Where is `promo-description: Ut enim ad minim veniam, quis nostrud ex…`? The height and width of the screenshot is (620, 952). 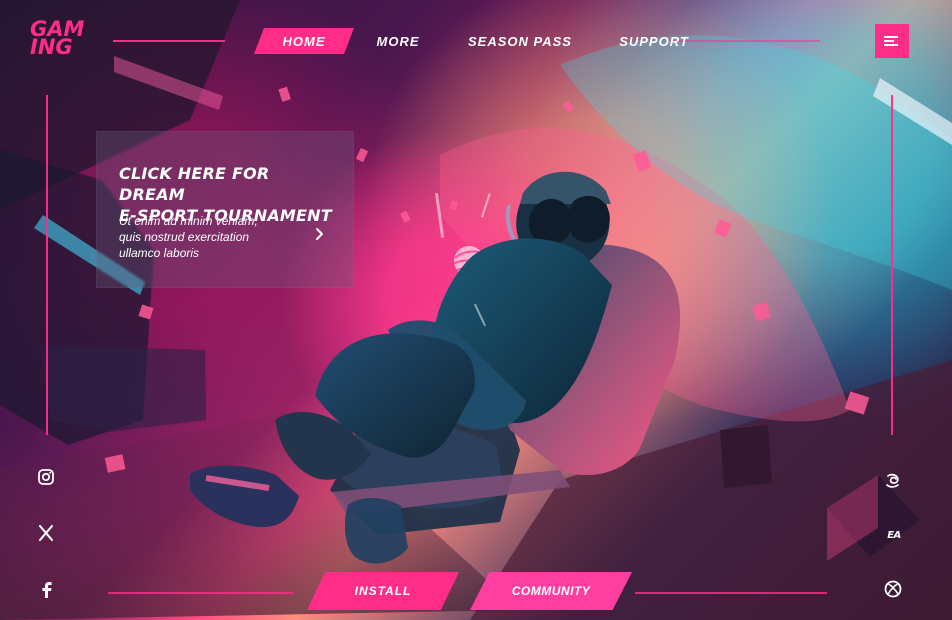
promo-description: Ut enim ad minim veniam, quis nostrud ex… is located at coordinates (188, 237).